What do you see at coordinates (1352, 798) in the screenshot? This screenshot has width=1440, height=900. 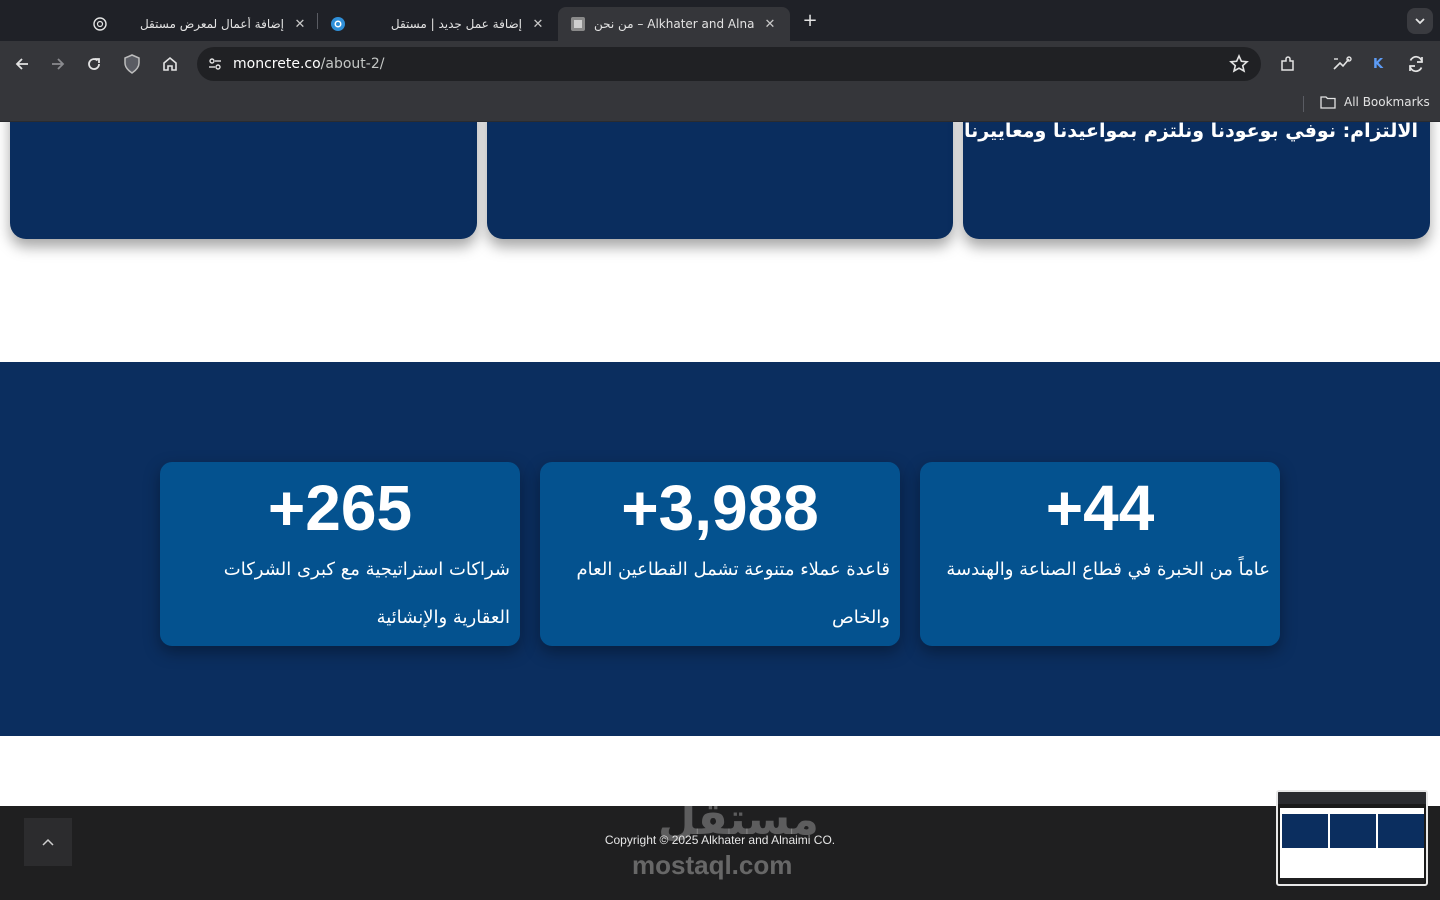 I see `thumbnail-toolbar` at bounding box center [1352, 798].